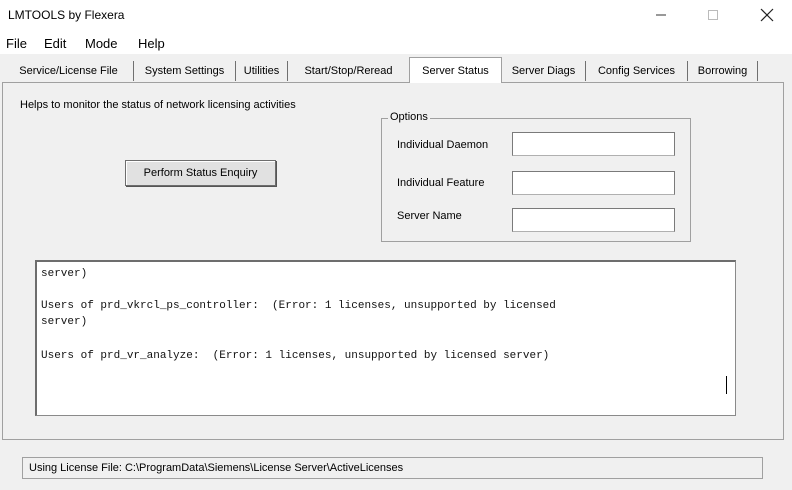  Describe the element at coordinates (544, 71) in the screenshot. I see `tab-server-diags: Server Diags` at that location.